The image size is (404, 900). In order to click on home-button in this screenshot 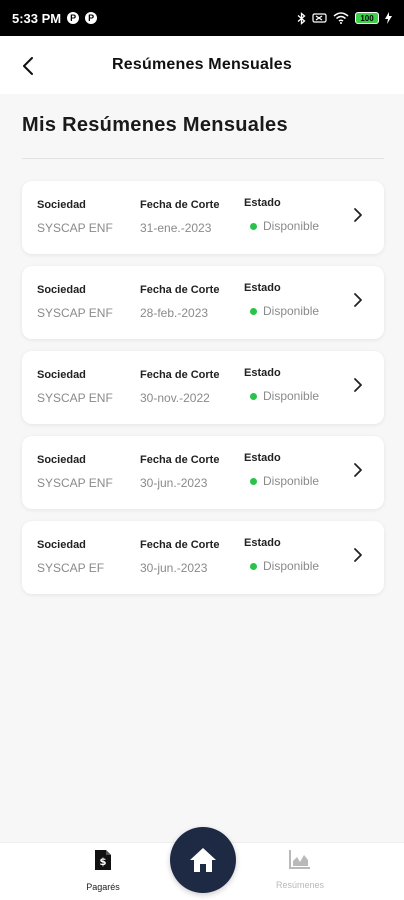, I will do `click(203, 860)`.